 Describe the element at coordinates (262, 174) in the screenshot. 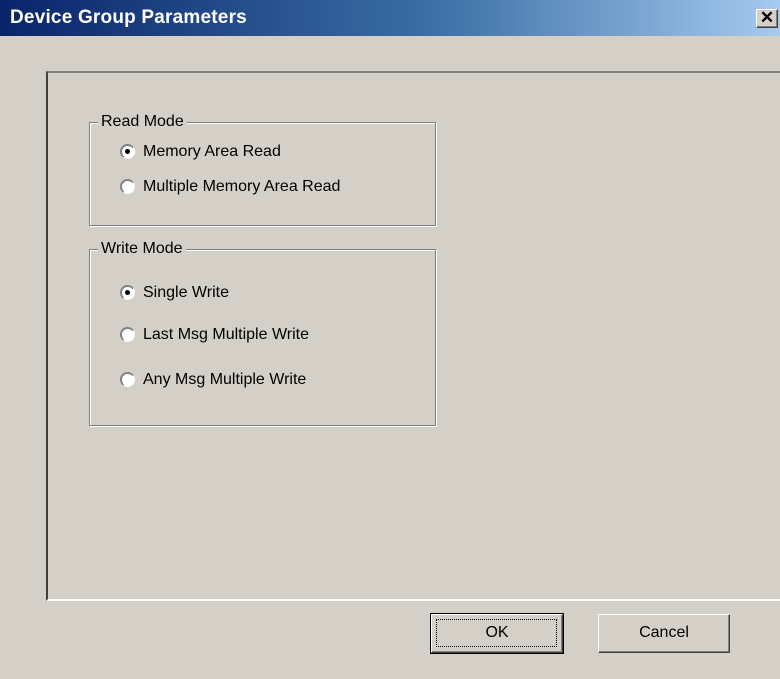

I see `read-mode-group` at that location.